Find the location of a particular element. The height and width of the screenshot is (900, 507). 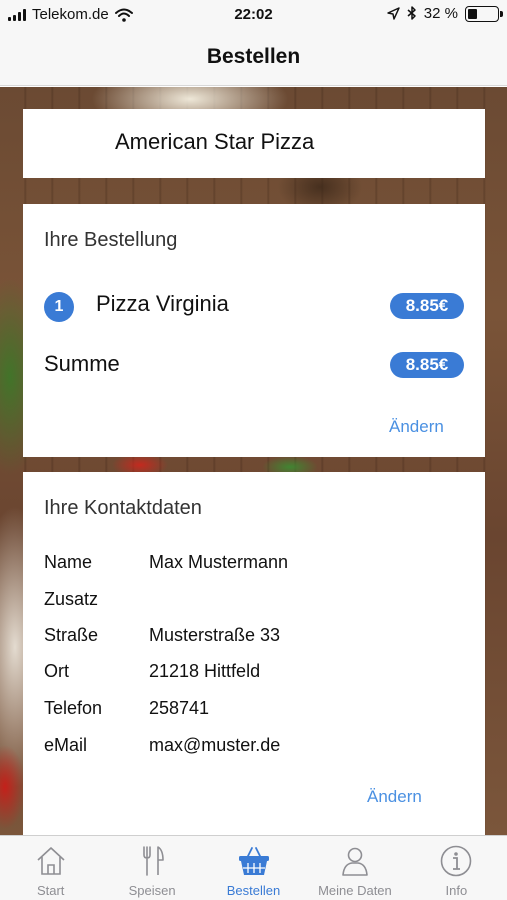

quantity-badge: 1 is located at coordinates (59, 307).